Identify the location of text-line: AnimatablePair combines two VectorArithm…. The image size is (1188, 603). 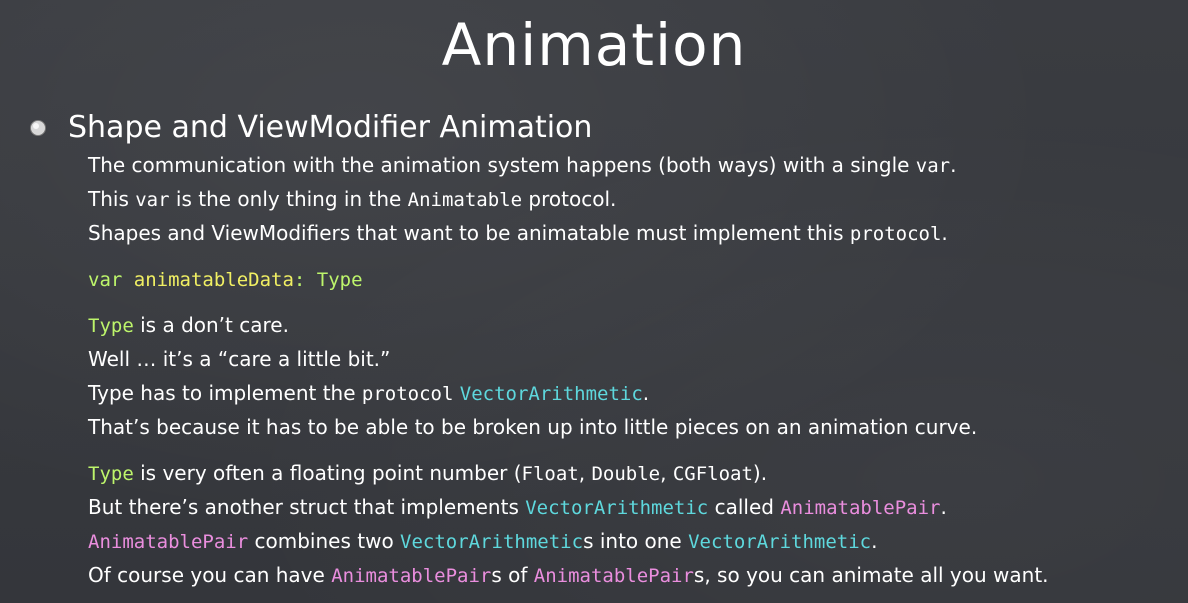
(635, 541).